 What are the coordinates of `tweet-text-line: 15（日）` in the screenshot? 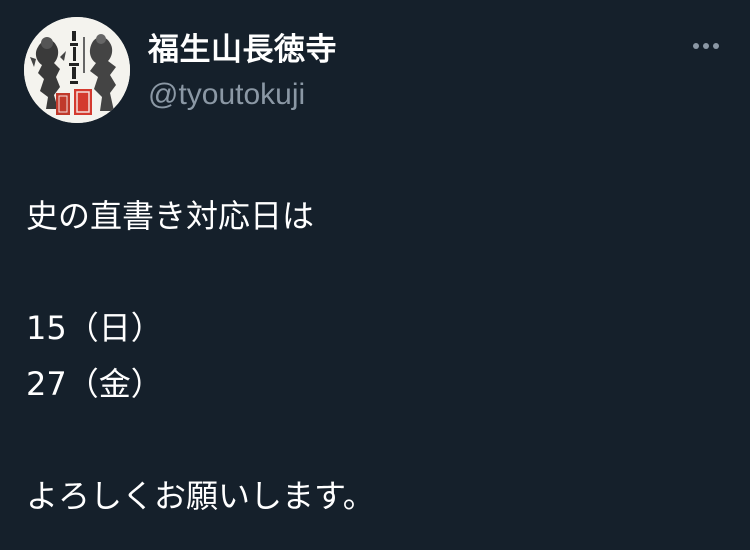 It's located at (94, 328).